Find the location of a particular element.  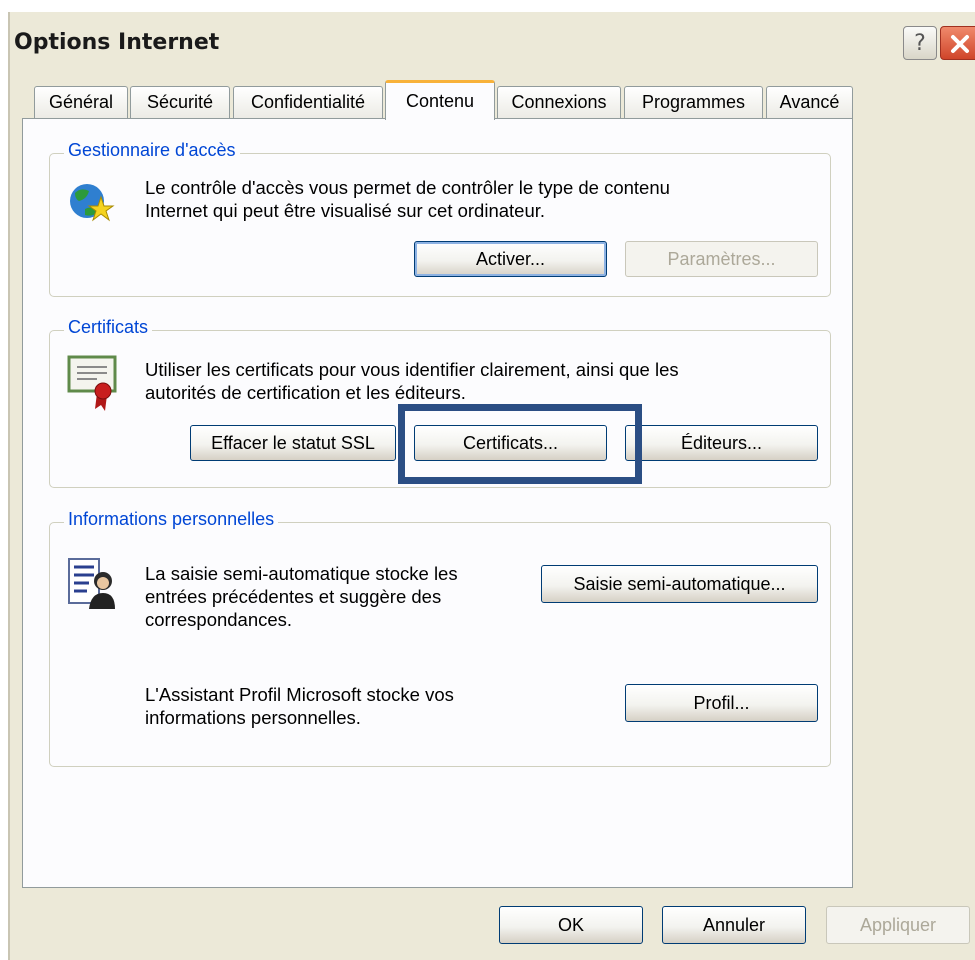

close-button is located at coordinates (957, 43).